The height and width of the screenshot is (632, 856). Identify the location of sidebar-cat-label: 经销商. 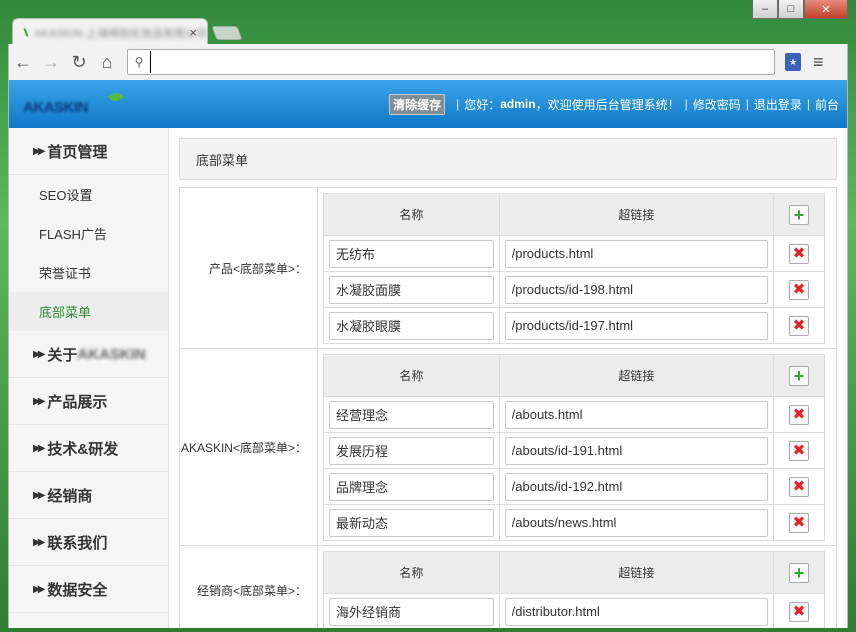
(70, 496).